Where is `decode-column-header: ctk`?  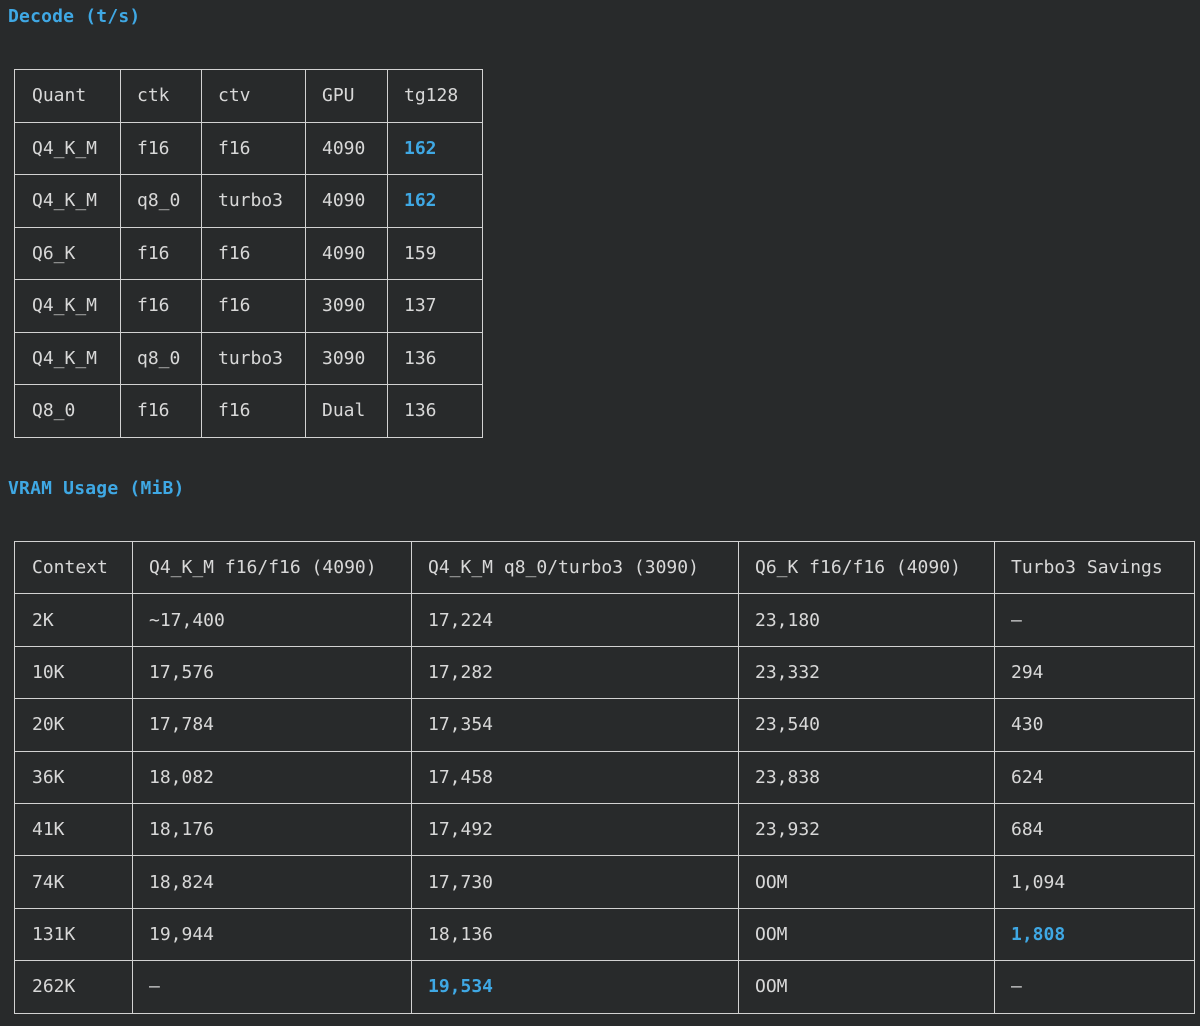
decode-column-header: ctk is located at coordinates (161, 96).